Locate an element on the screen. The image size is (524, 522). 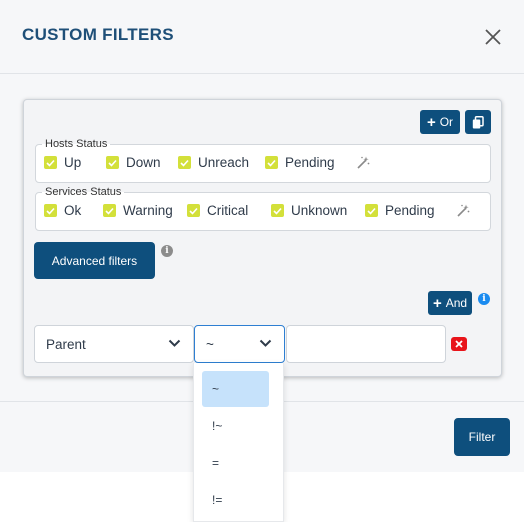
checkbox-service-unknown: Unknown is located at coordinates (309, 210).